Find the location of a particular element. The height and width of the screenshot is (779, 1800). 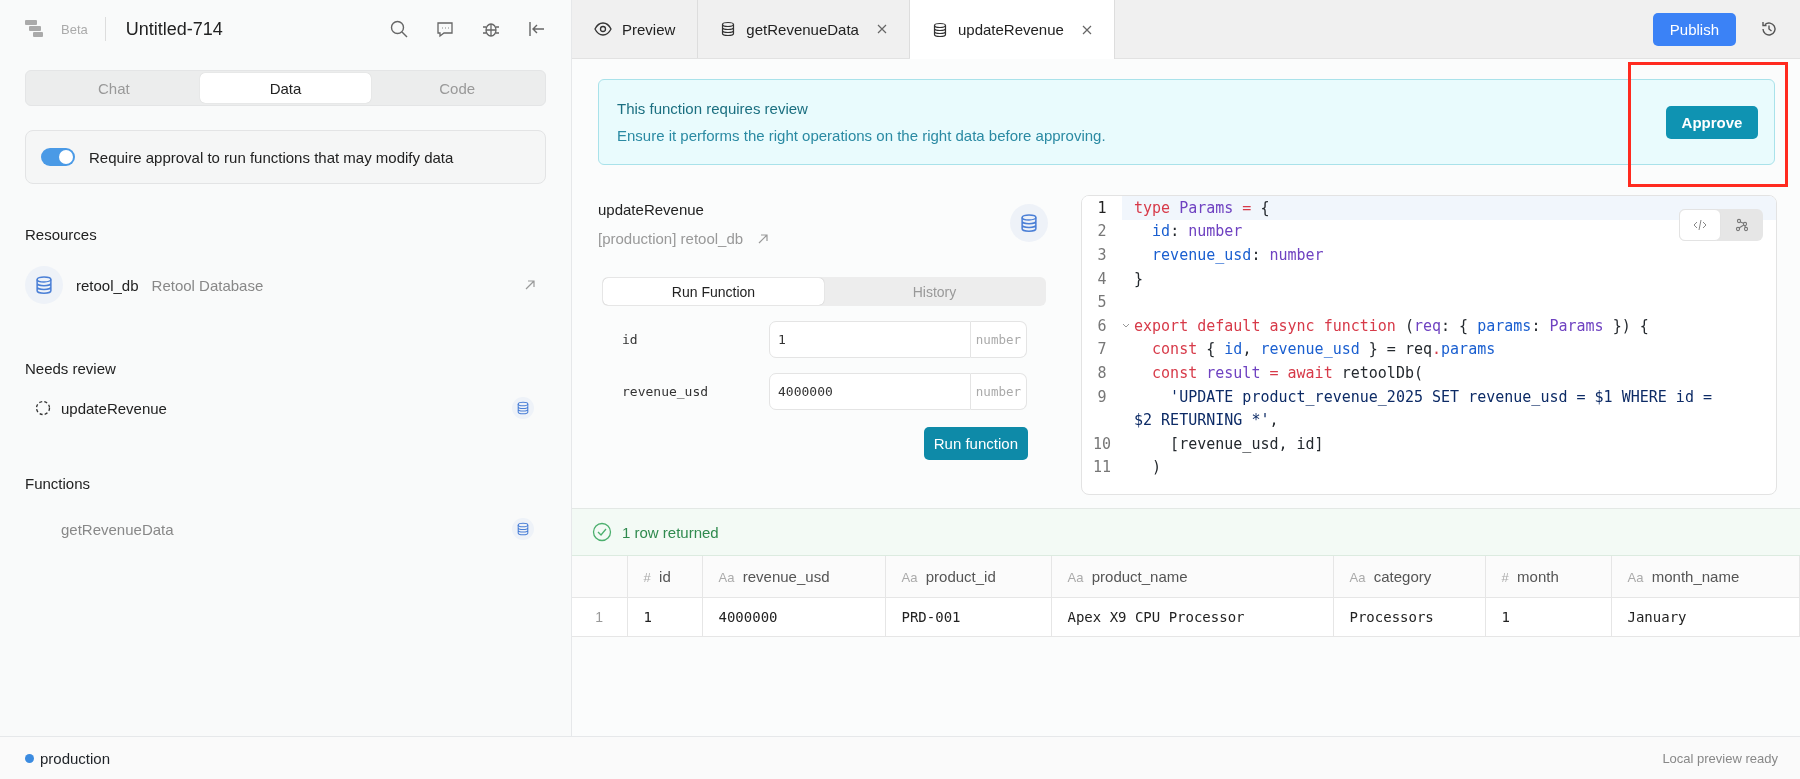

function-tab: Run Function is located at coordinates (713, 291).